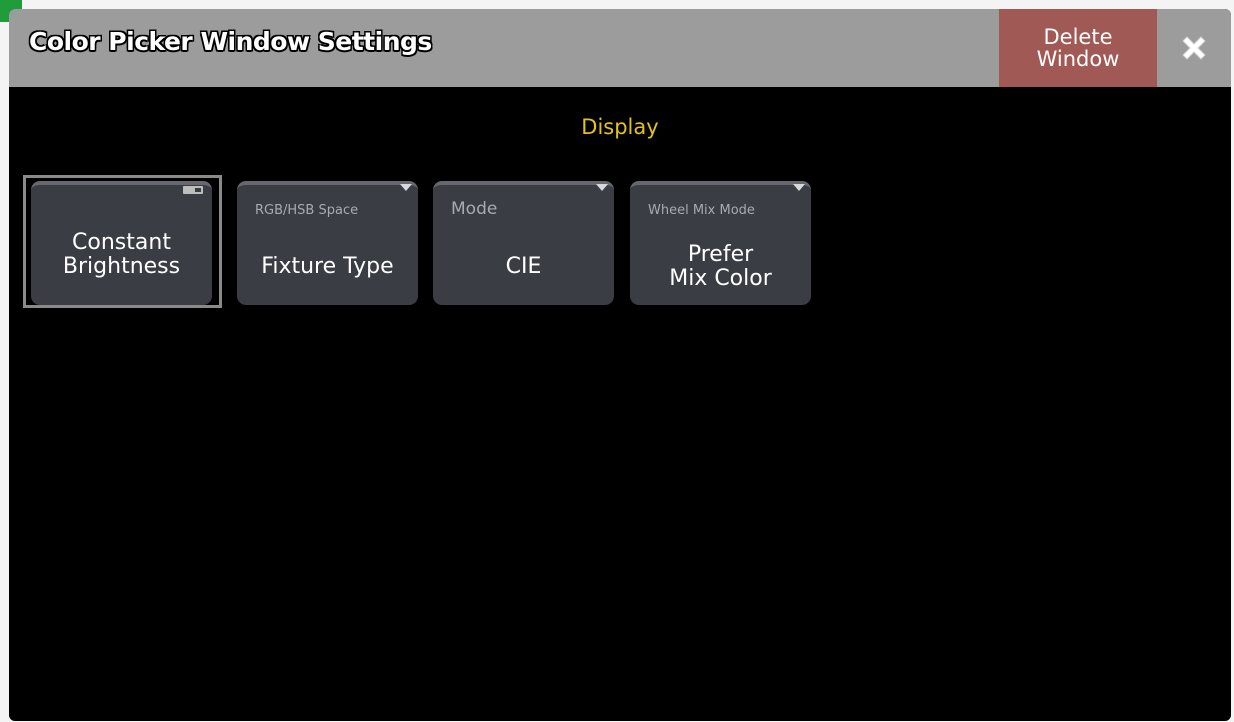 The height and width of the screenshot is (722, 1234). What do you see at coordinates (523, 243) in the screenshot?
I see `mode-dropdown: Mode CIE` at bounding box center [523, 243].